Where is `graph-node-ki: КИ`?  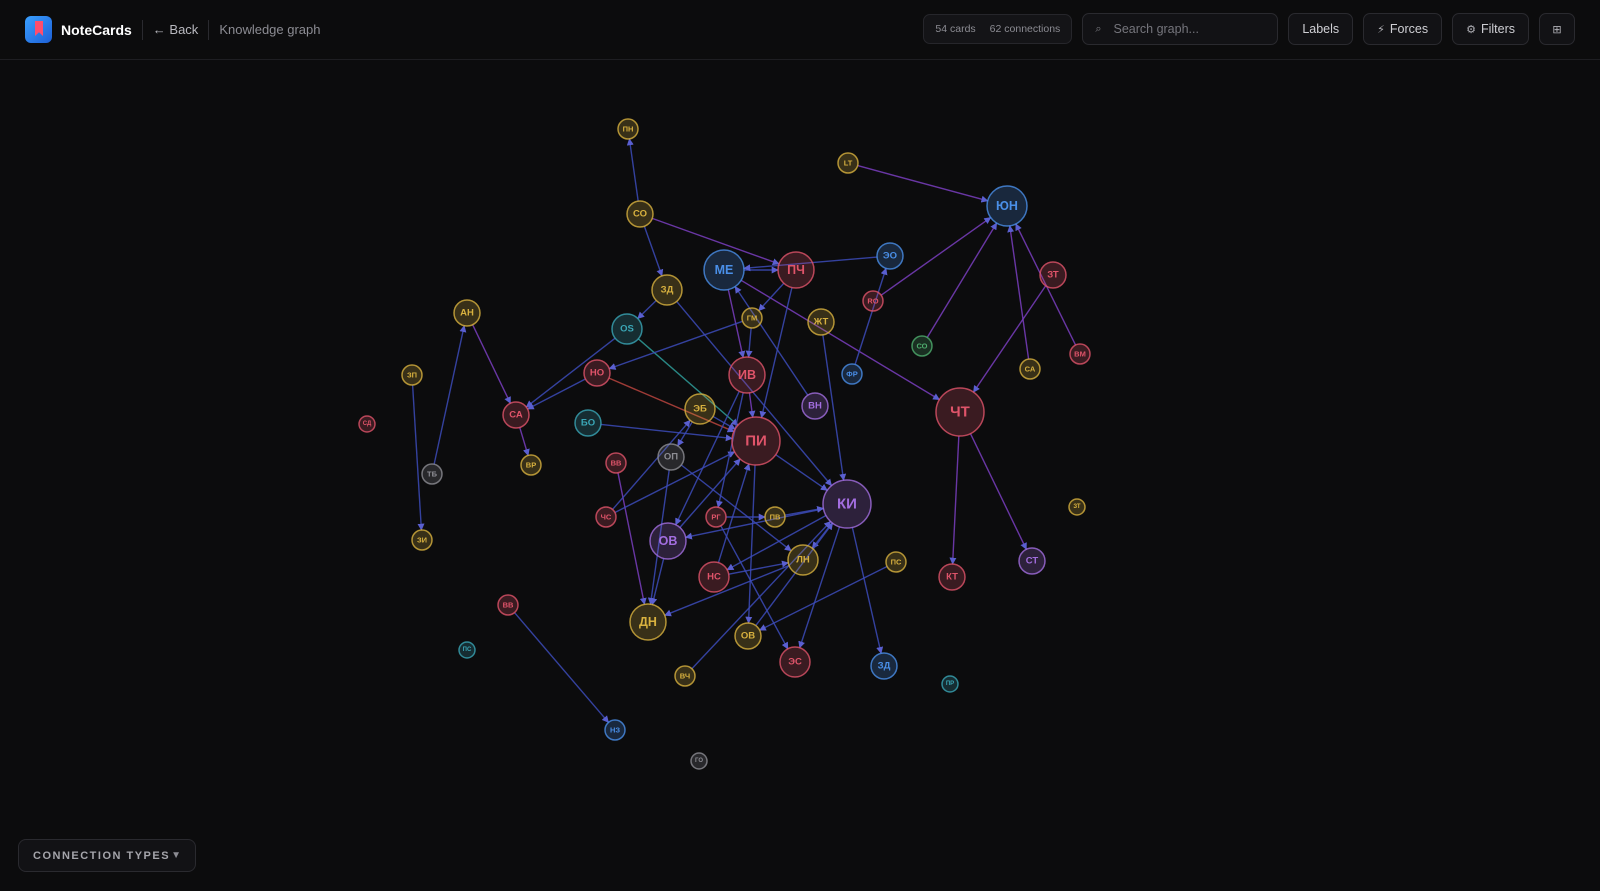
graph-node-ki: КИ is located at coordinates (847, 504).